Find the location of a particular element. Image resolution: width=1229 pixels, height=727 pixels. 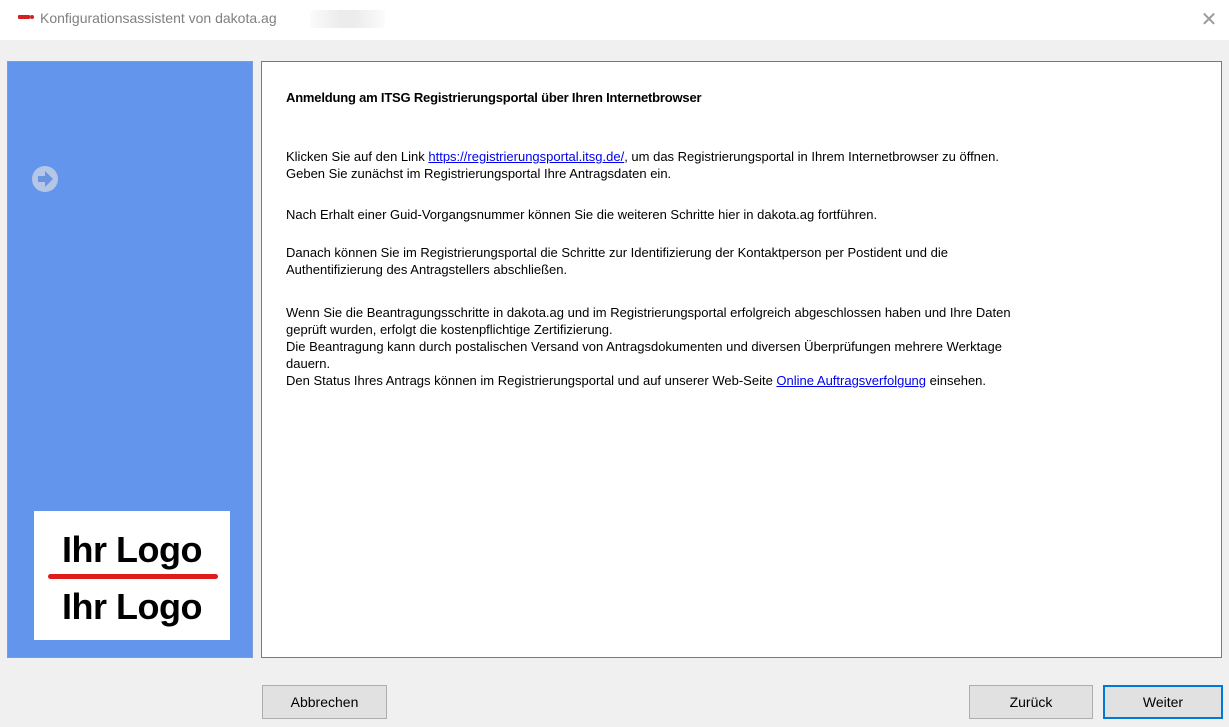

back-button: Zurück is located at coordinates (1031, 702).